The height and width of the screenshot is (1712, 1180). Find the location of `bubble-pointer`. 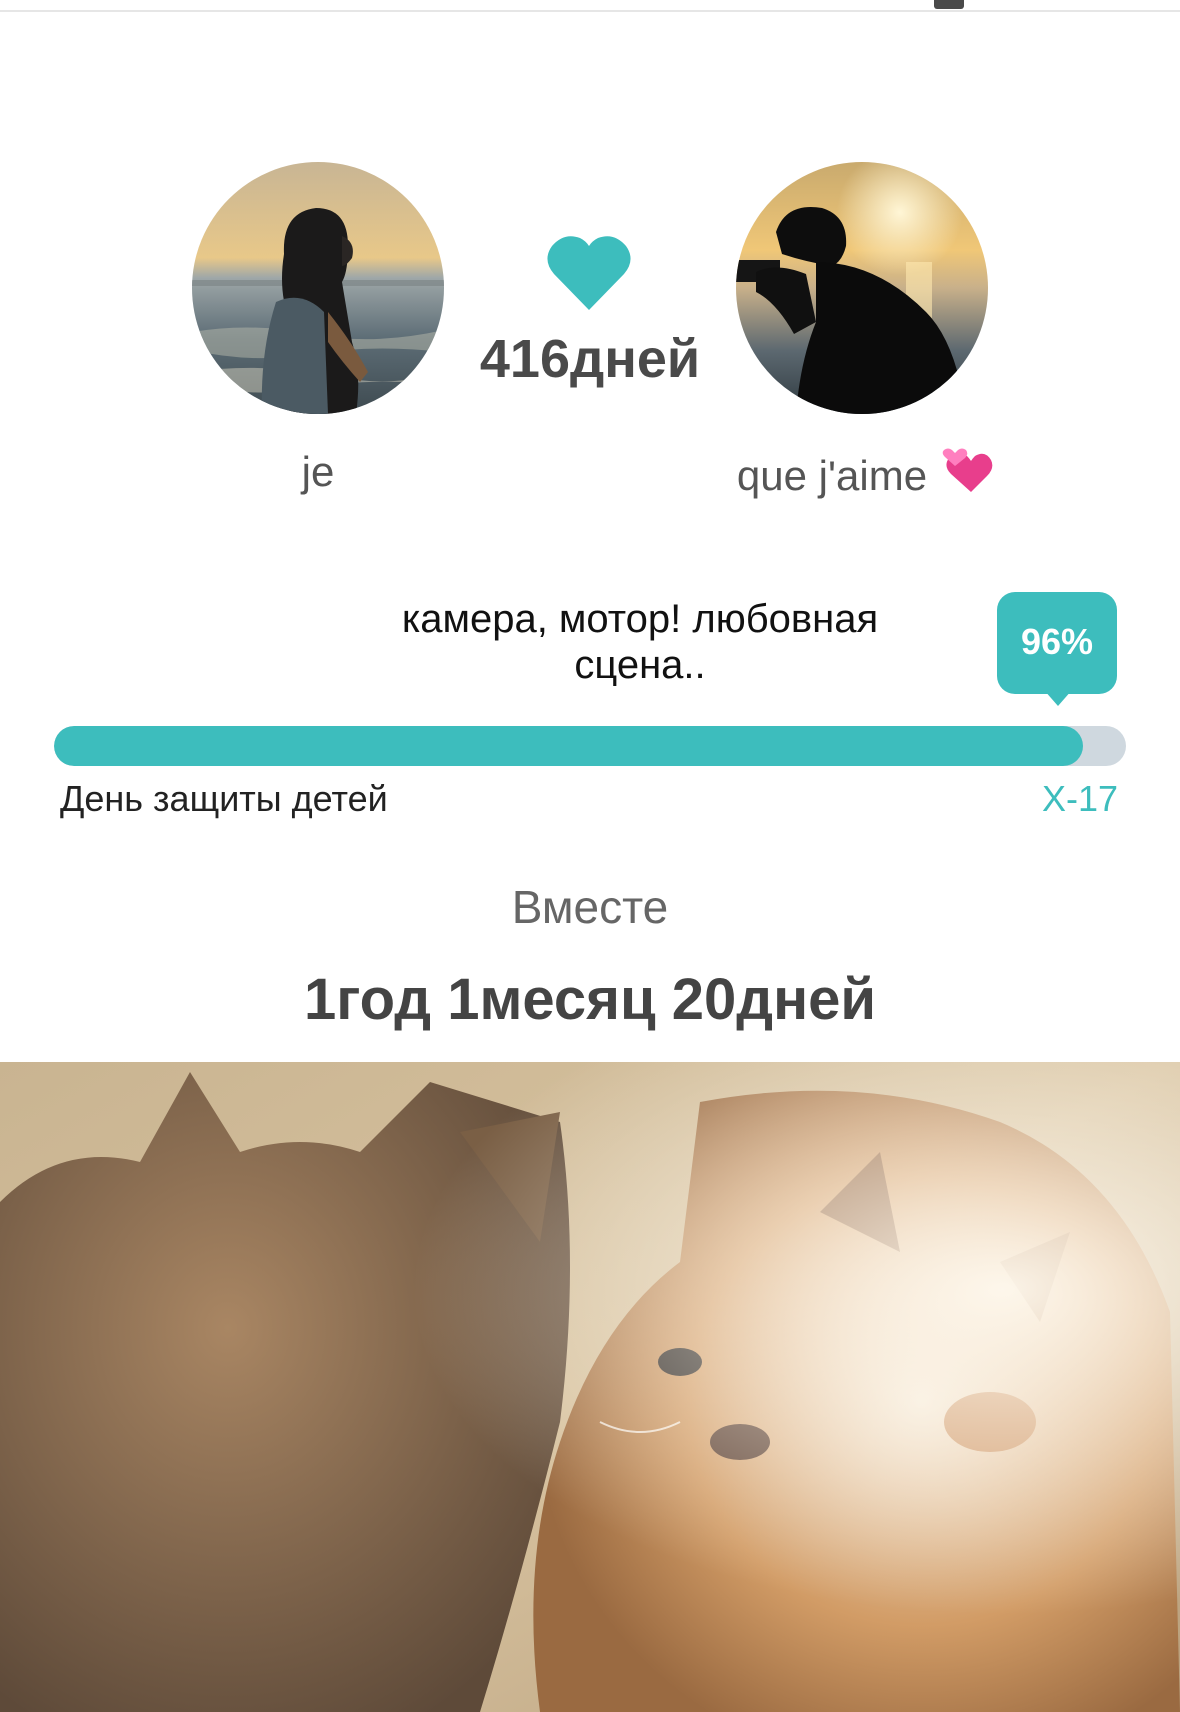

bubble-pointer is located at coordinates (1058, 698).